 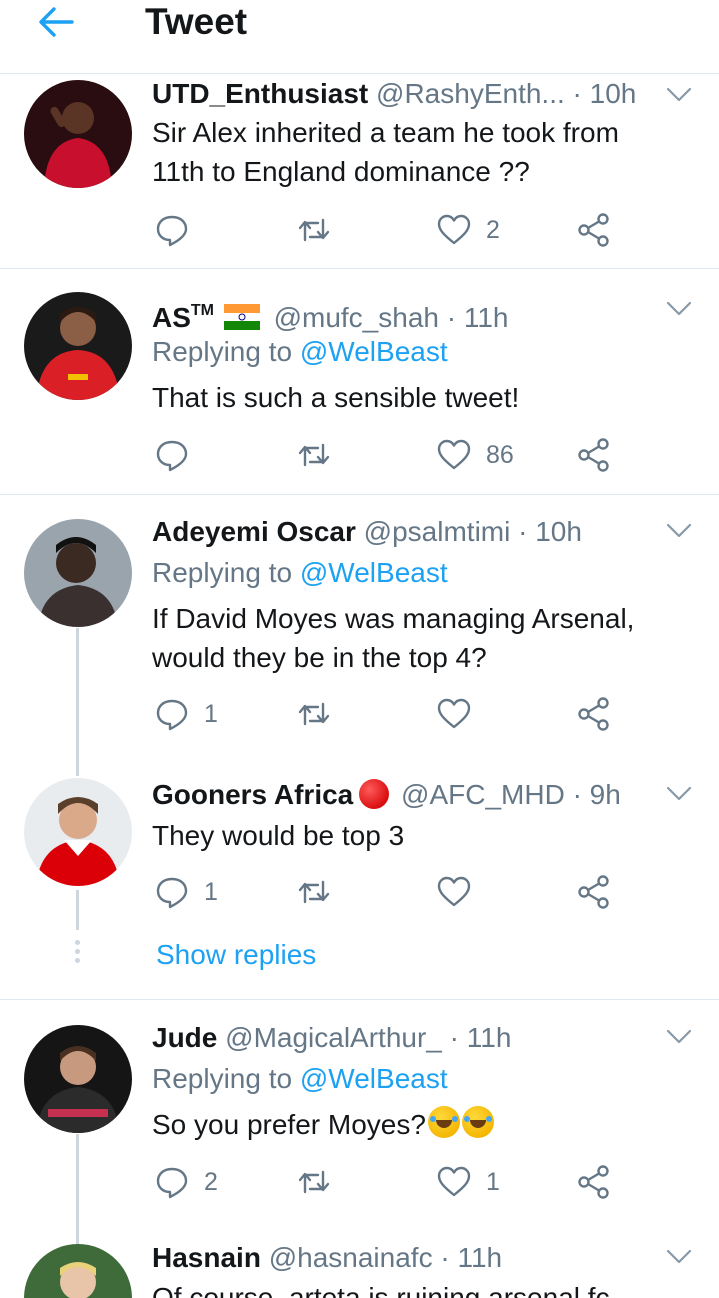 I want to click on like-button: 1, so click(x=468, y=1182).